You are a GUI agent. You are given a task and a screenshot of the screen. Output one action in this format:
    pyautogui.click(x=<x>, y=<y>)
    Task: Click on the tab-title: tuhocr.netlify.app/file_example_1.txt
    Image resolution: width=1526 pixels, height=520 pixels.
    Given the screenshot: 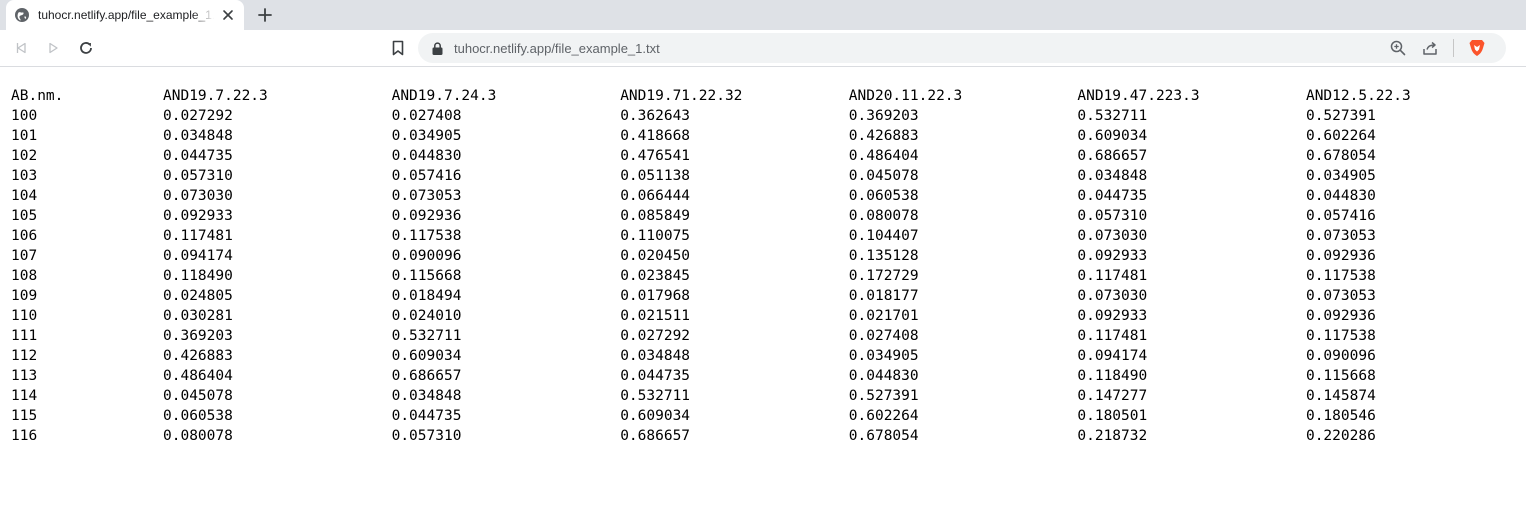 What is the action you would take?
    pyautogui.click(x=126, y=15)
    